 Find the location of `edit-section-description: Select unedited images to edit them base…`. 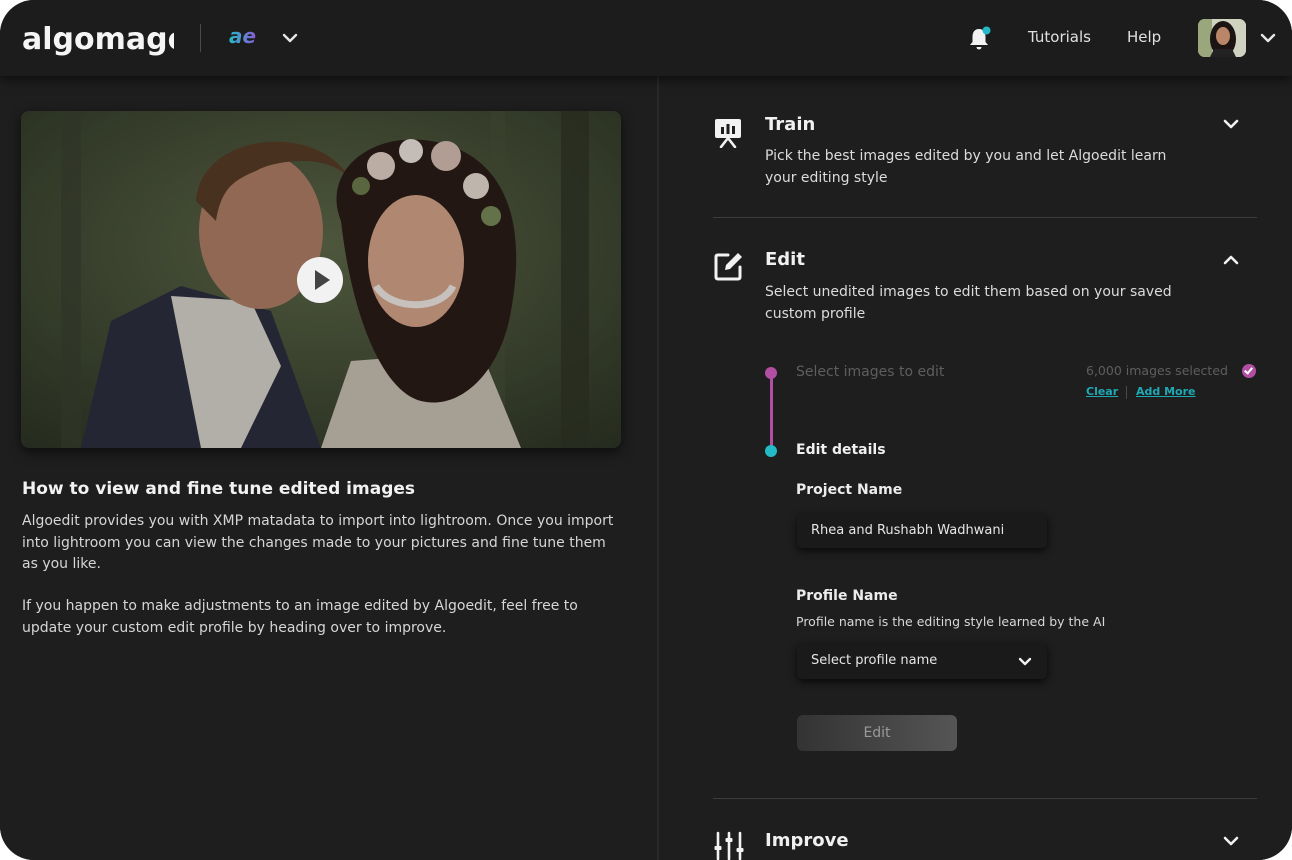

edit-section-description: Select unedited images to edit them base… is located at coordinates (968, 303).